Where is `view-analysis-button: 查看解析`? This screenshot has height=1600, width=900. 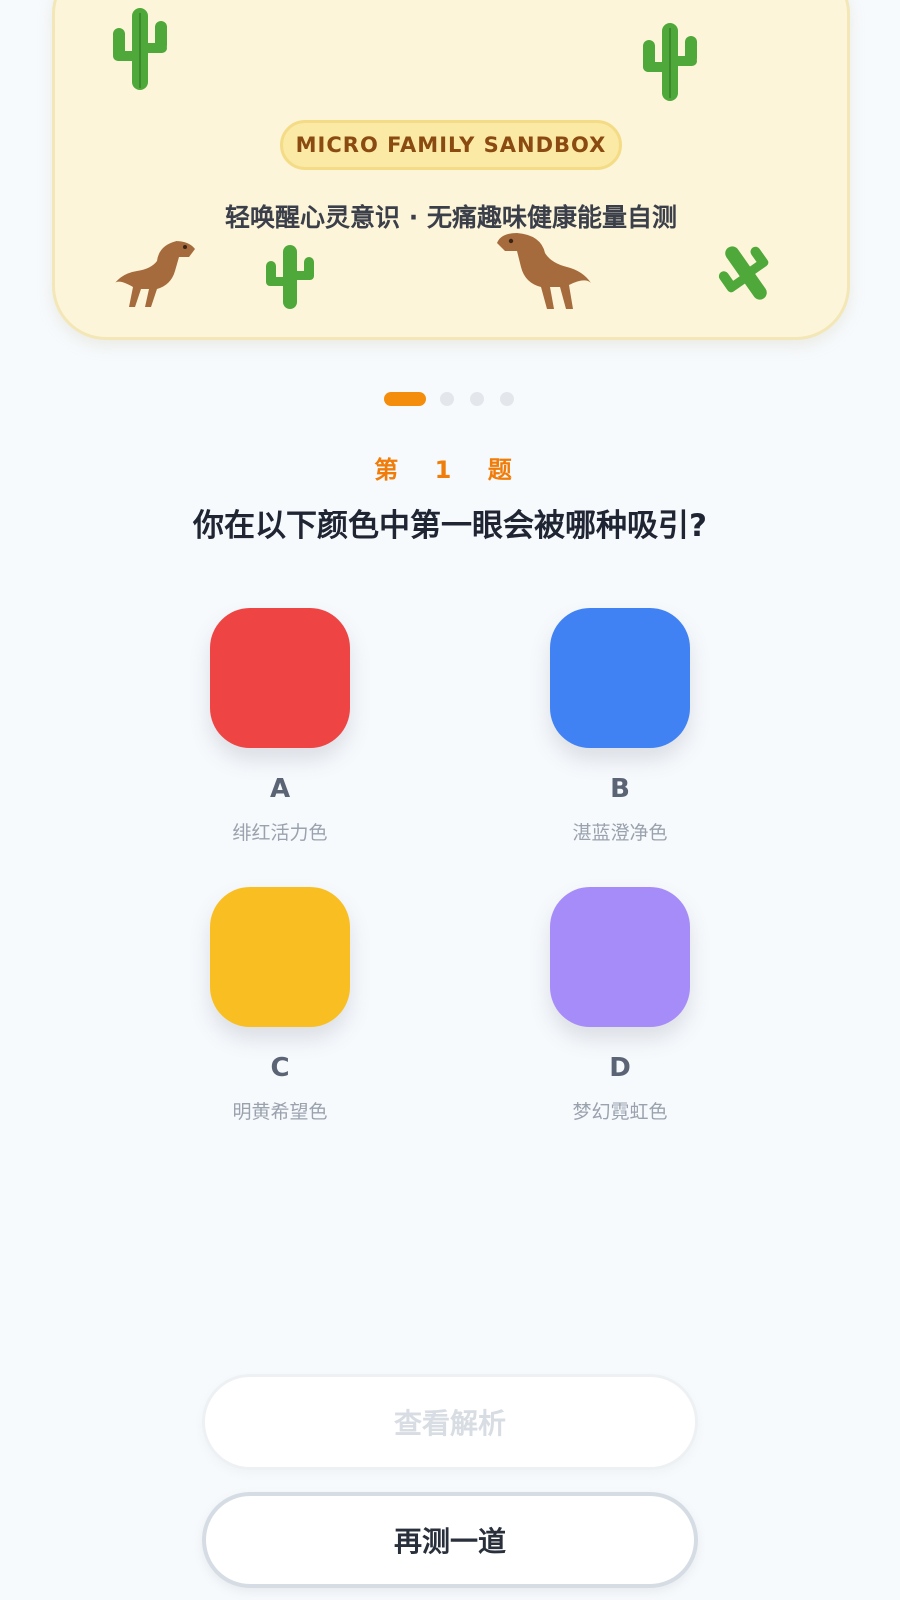
view-analysis-button: 查看解析 is located at coordinates (450, 1422).